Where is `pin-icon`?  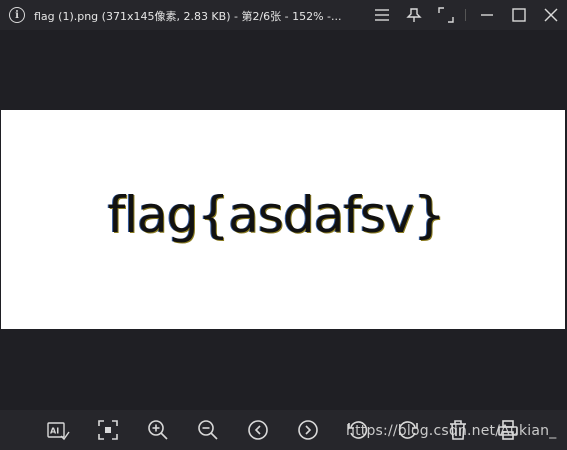 pin-icon is located at coordinates (414, 15).